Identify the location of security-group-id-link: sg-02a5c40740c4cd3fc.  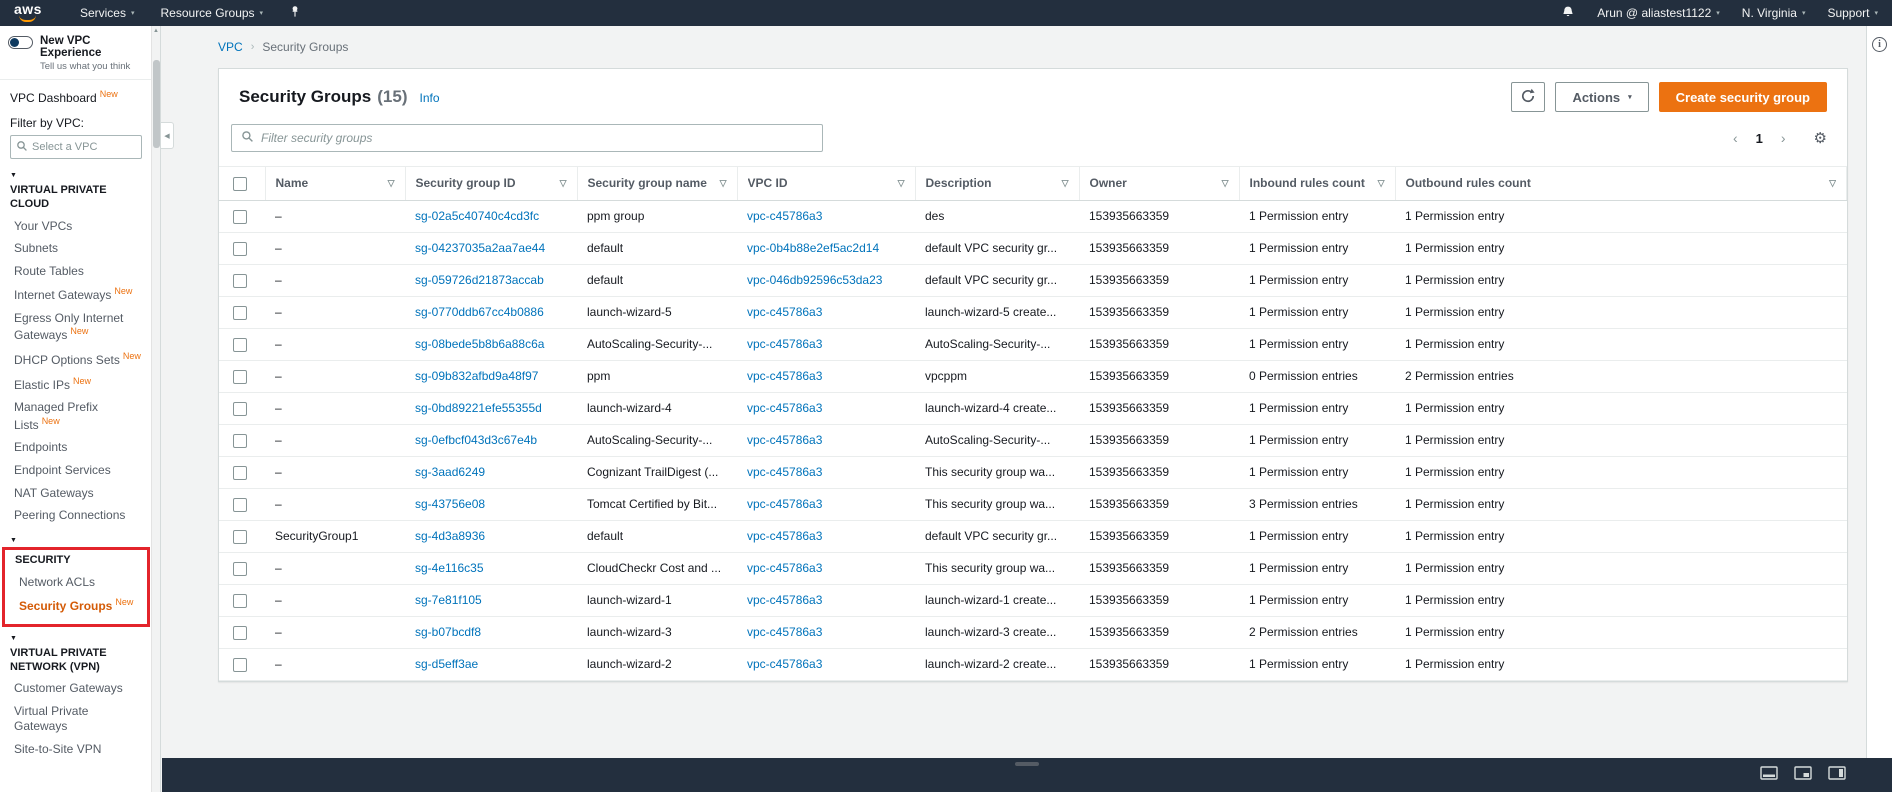
(477, 216).